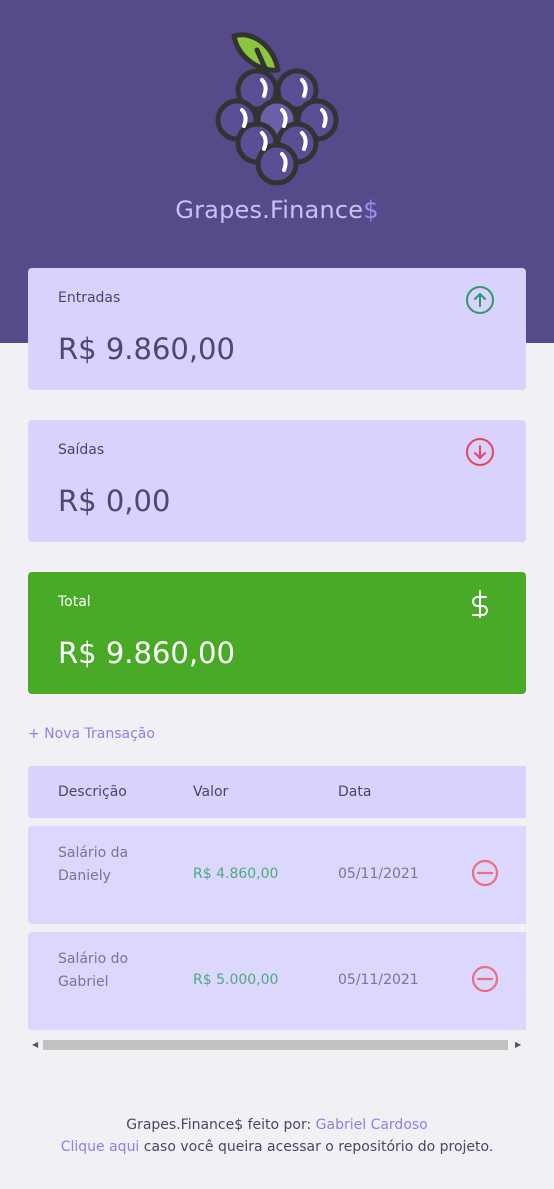 This screenshot has width=554, height=1189. What do you see at coordinates (277, 792) in the screenshot?
I see `table-header: Descrição Valor Data` at bounding box center [277, 792].